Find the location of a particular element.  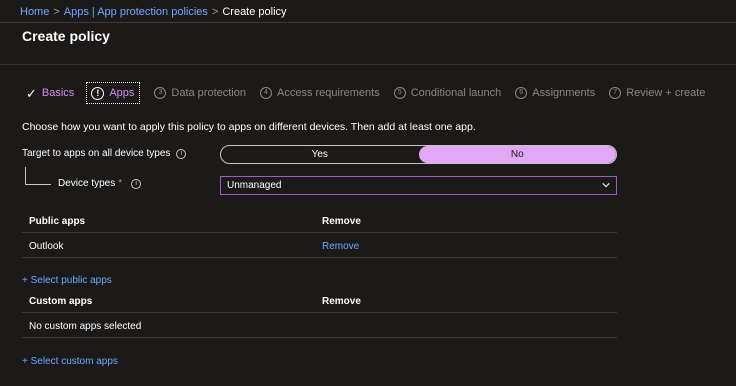

step-label: Apps is located at coordinates (122, 93).